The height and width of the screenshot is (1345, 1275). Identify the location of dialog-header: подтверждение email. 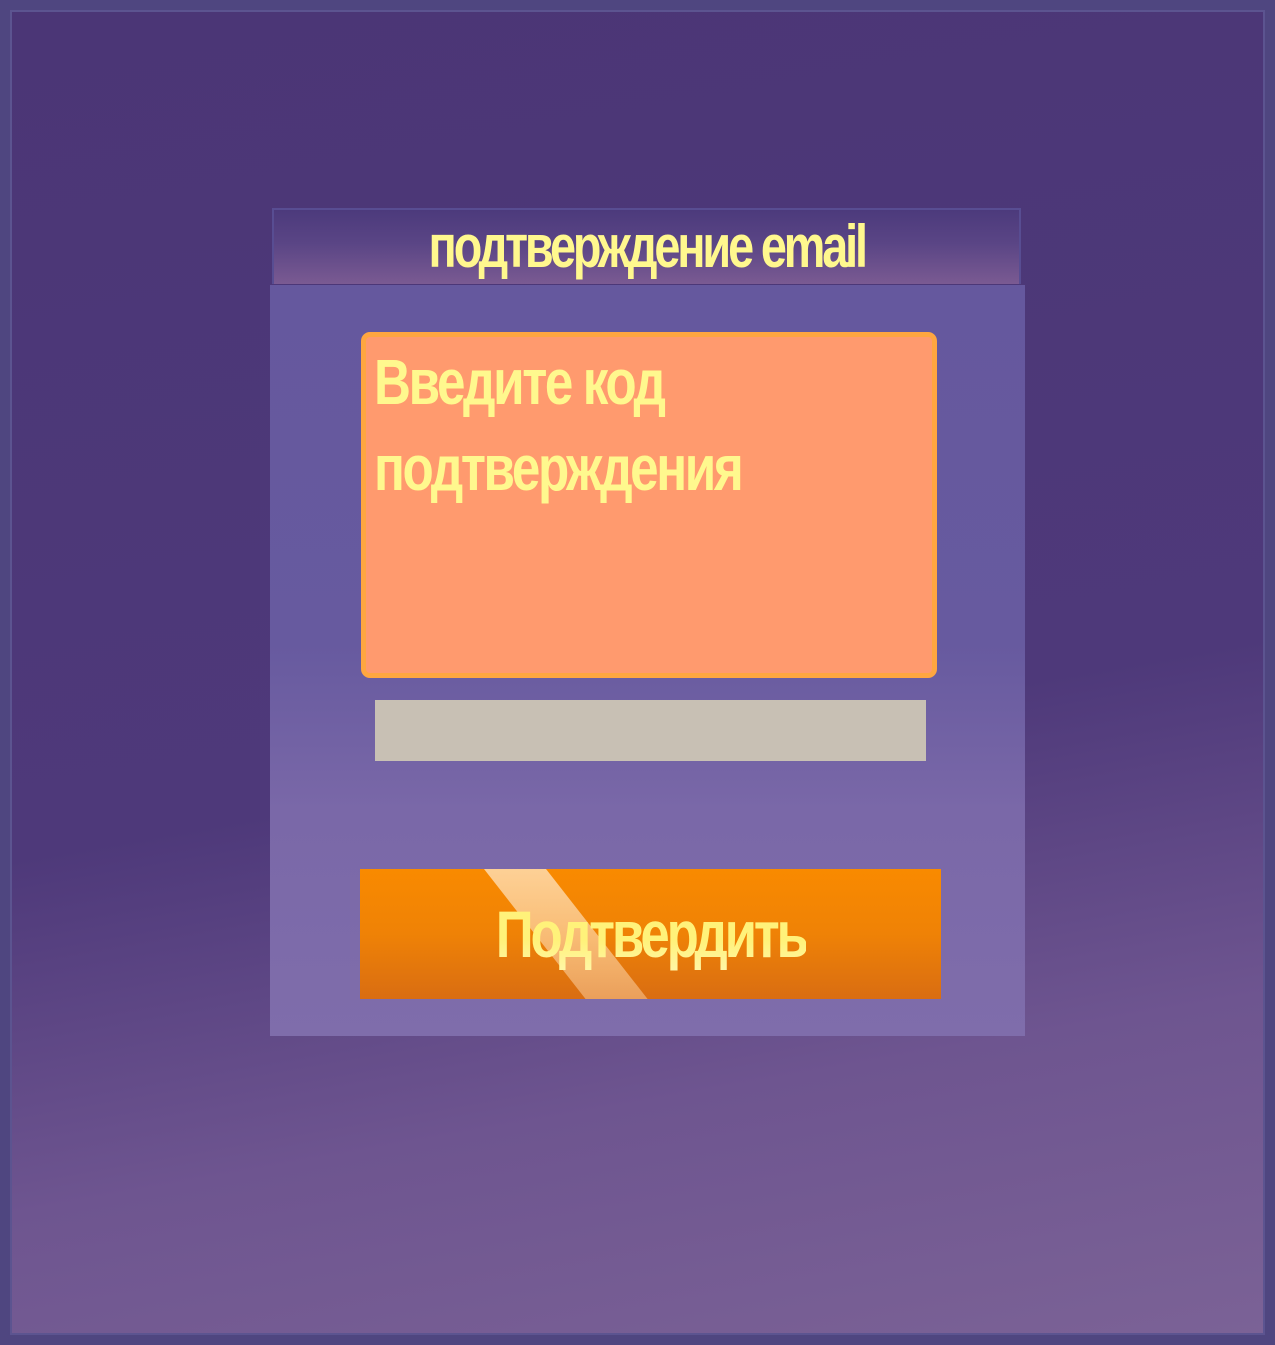
(646, 246).